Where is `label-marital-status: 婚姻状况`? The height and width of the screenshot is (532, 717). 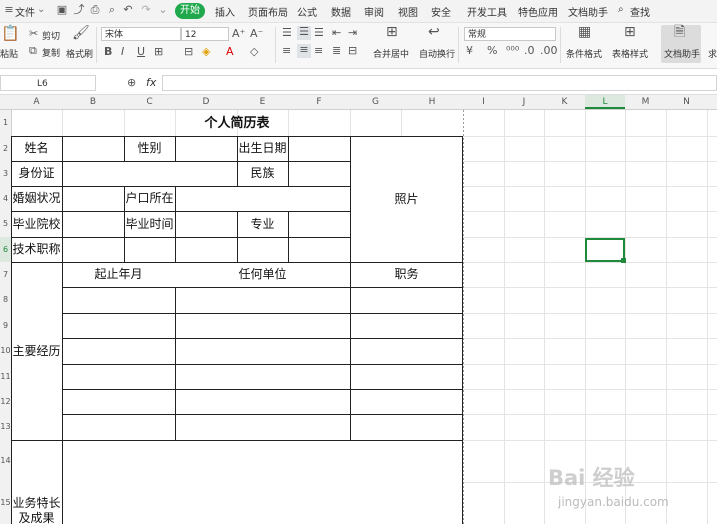 label-marital-status: 婚姻状况 is located at coordinates (36, 198).